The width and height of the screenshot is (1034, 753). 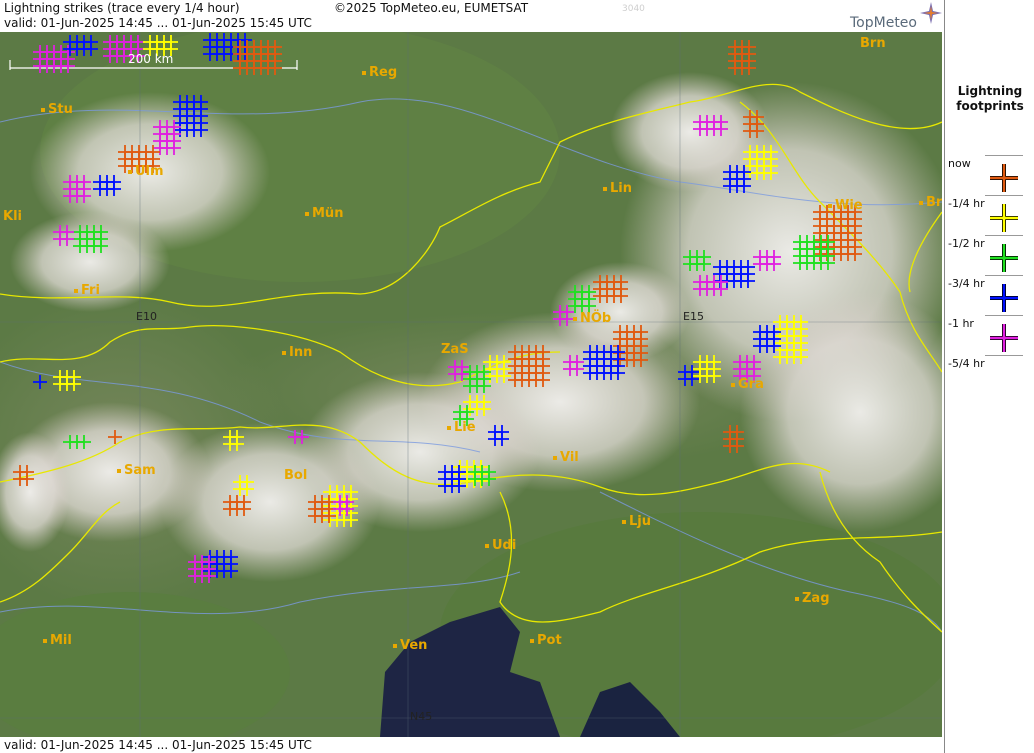 I want to click on city-ulm: Ulm, so click(x=146, y=171).